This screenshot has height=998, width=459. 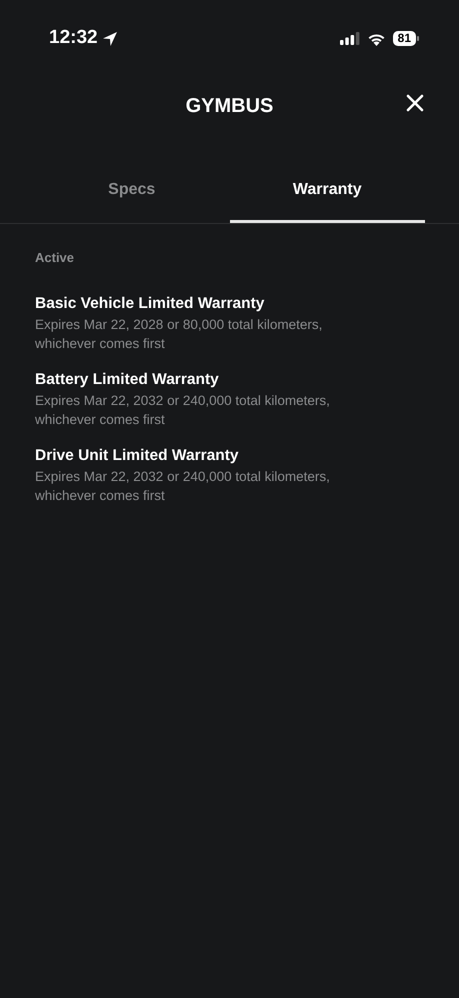 What do you see at coordinates (150, 304) in the screenshot?
I see `warranty-title: Basic Vehicle Limited Warranty` at bounding box center [150, 304].